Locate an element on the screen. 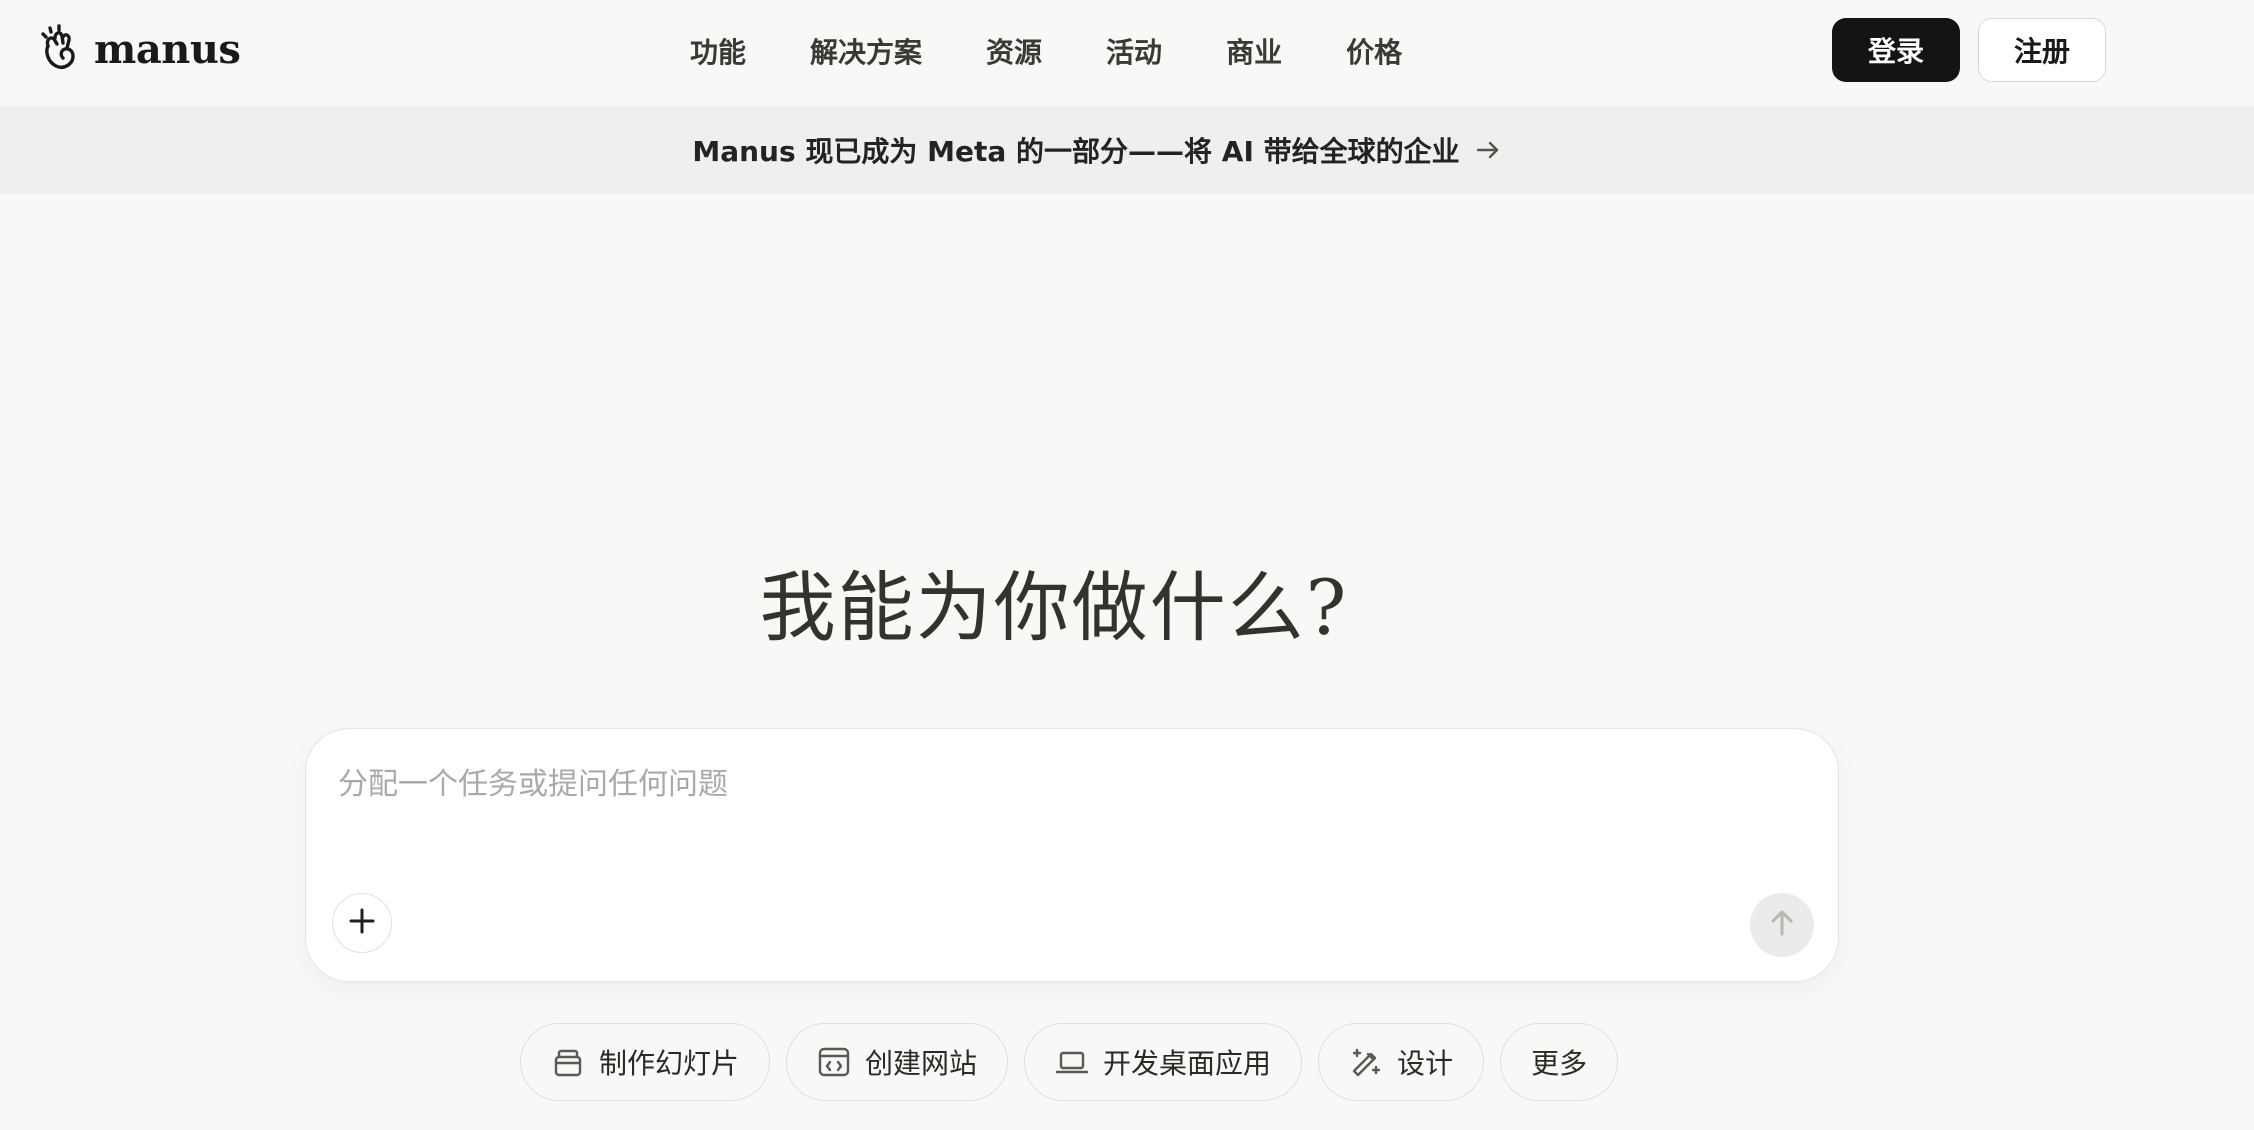 This screenshot has width=2254, height=1130. top-header: manus 功能 解决方案 资源 活动 商业 价格 登录 注册 is located at coordinates (1127, 53).